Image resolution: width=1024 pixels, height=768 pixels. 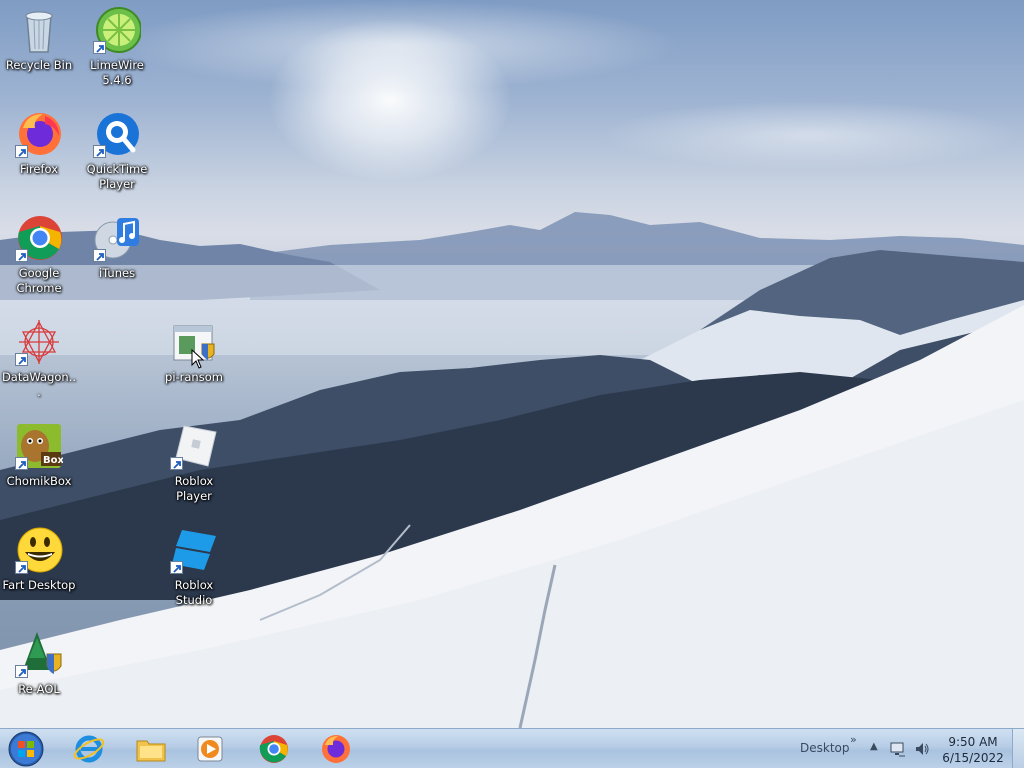 I want to click on recycle-bin-icon, so click(x=39, y=30).